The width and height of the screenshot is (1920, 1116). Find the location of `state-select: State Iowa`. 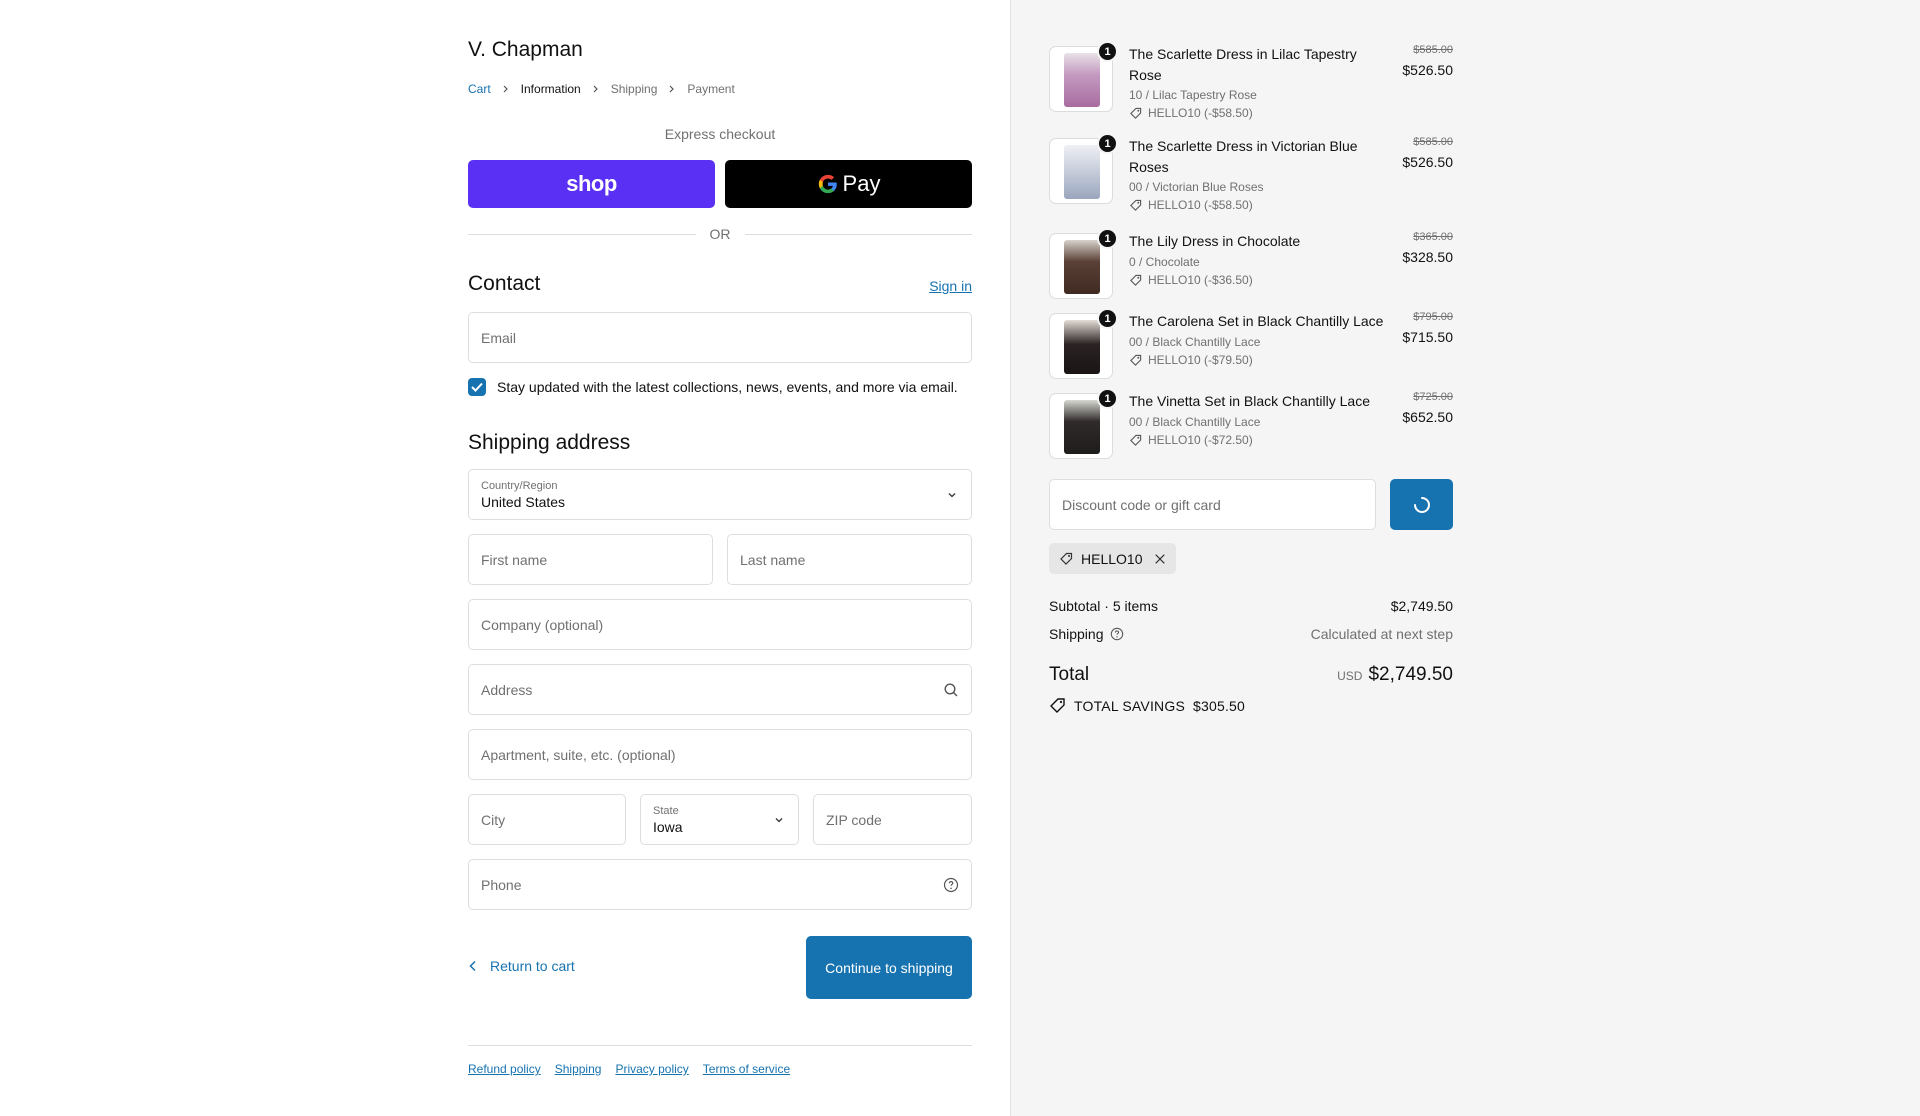

state-select: State Iowa is located at coordinates (719, 819).